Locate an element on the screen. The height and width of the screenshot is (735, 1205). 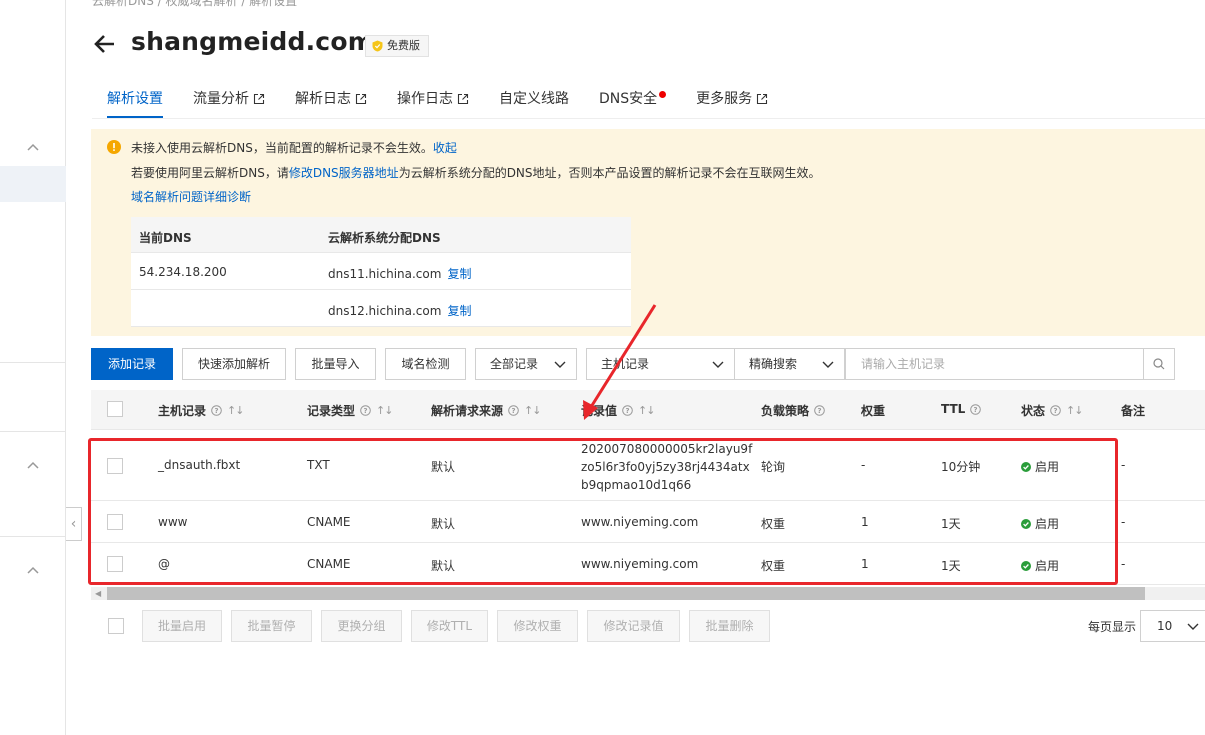
plan-badge-label: 免费版 is located at coordinates (403, 45).